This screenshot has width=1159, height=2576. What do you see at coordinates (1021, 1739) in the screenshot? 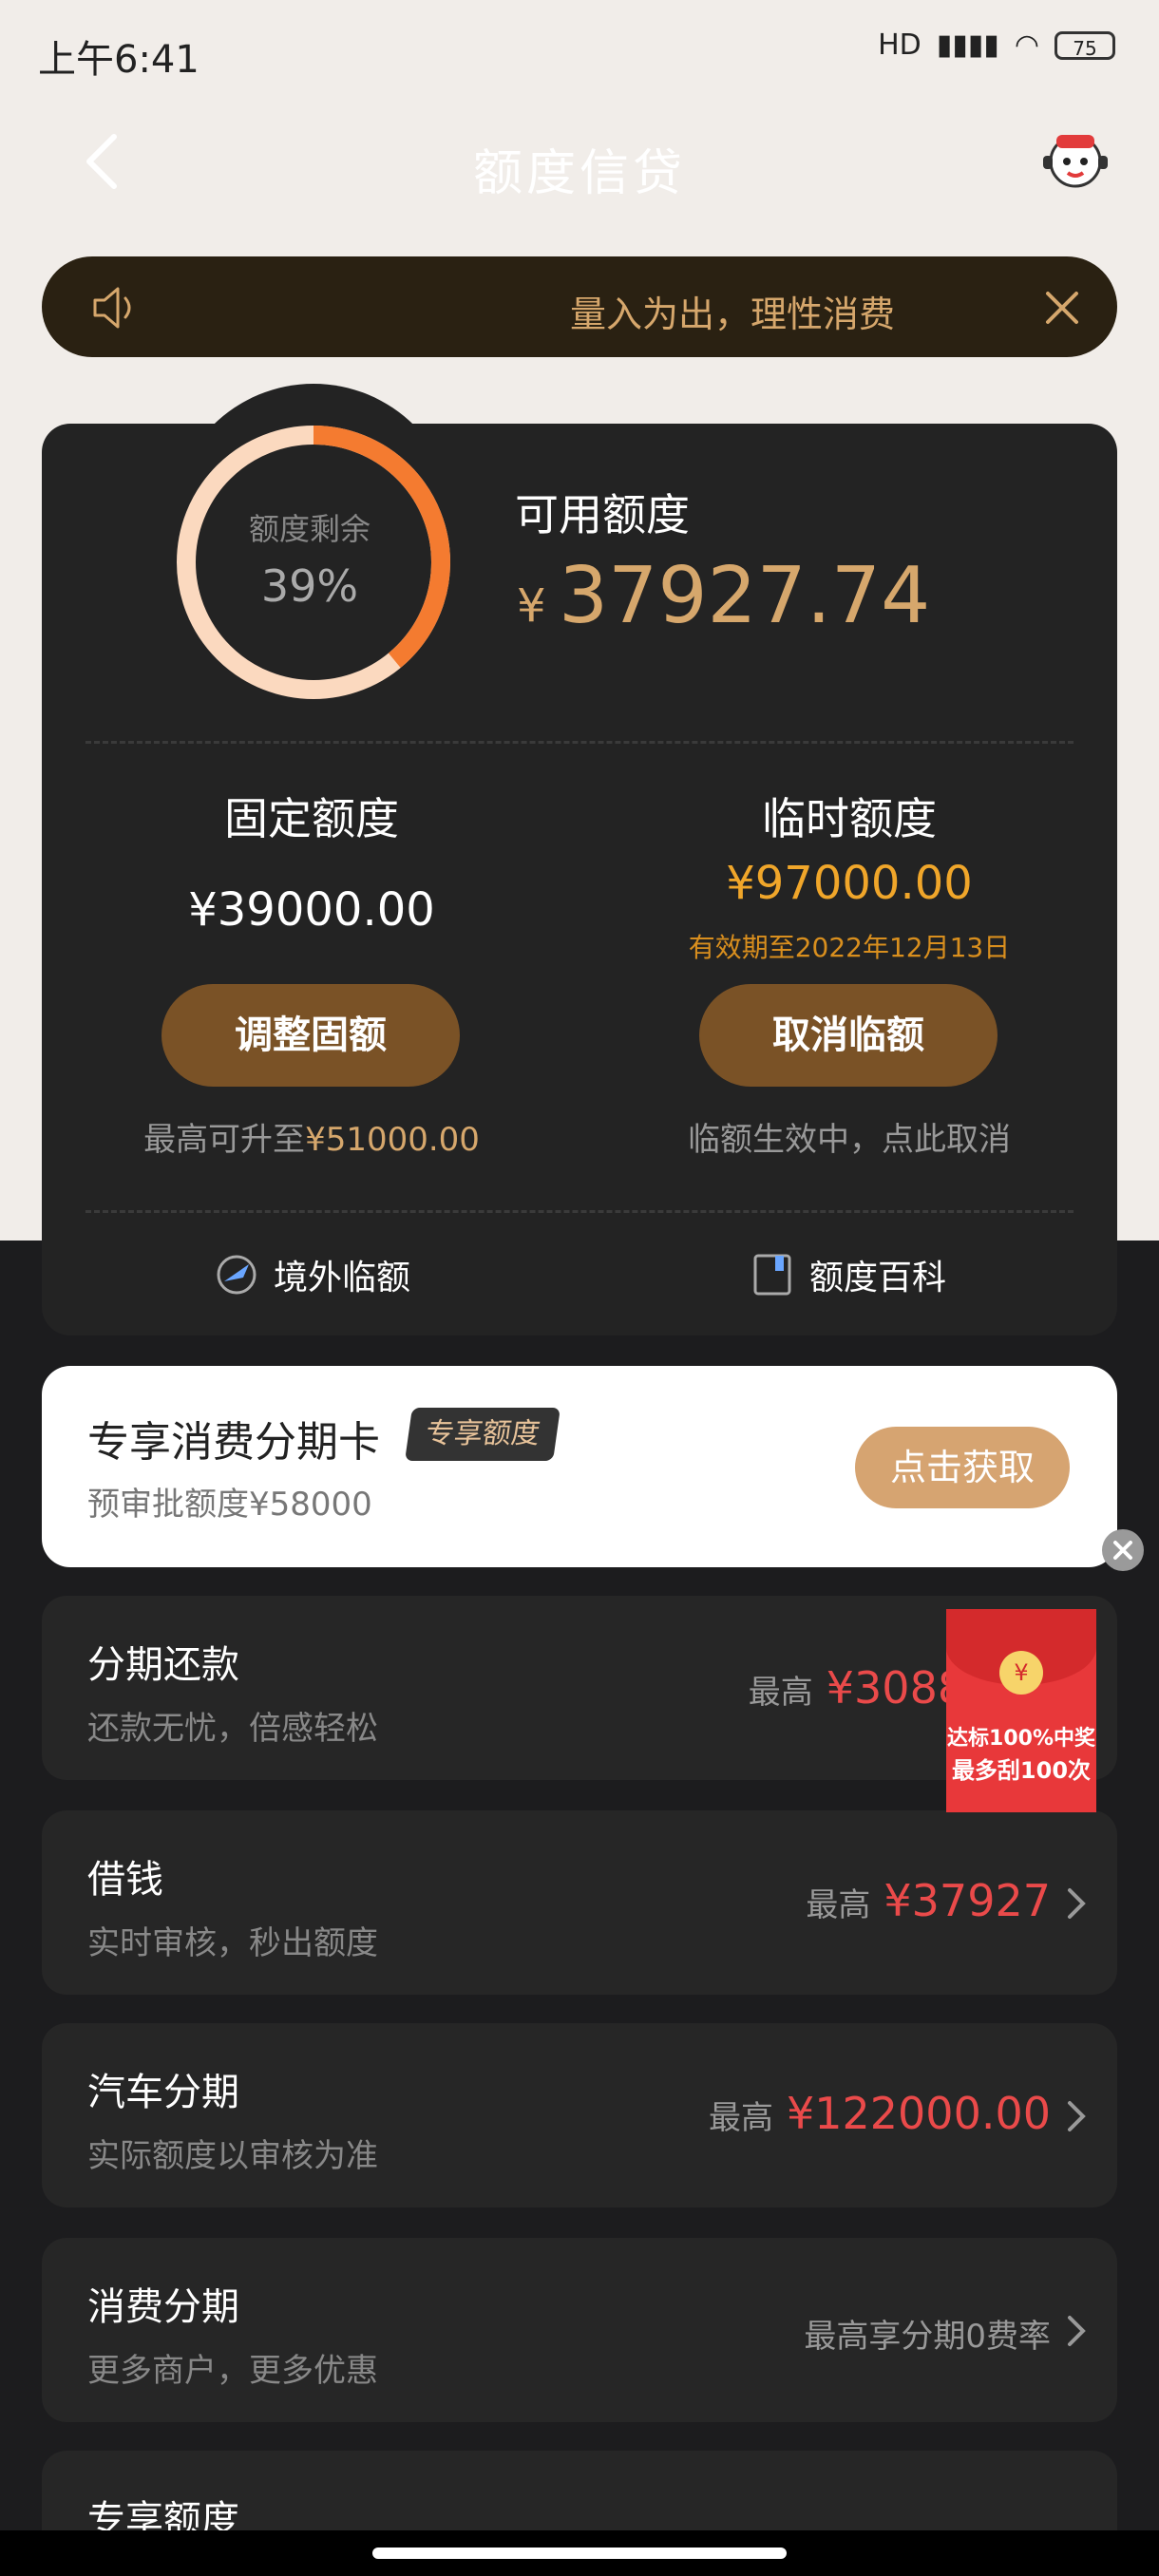
I see `red-packet-line1: 达标100%中奖` at bounding box center [1021, 1739].